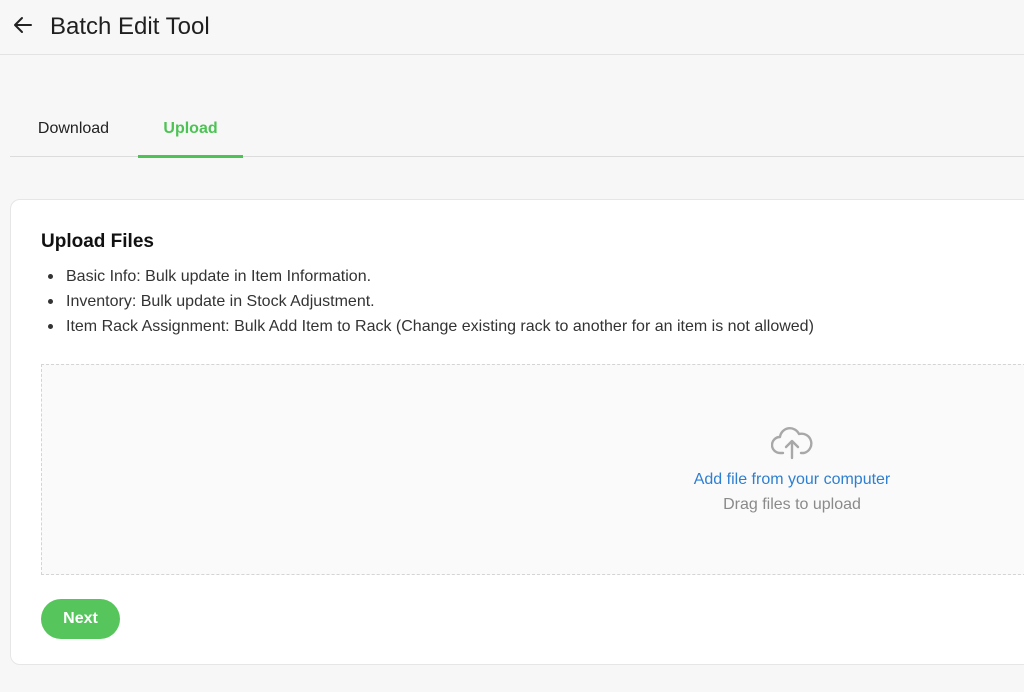 The image size is (1024, 692). I want to click on arrow-left-icon, so click(23, 25).